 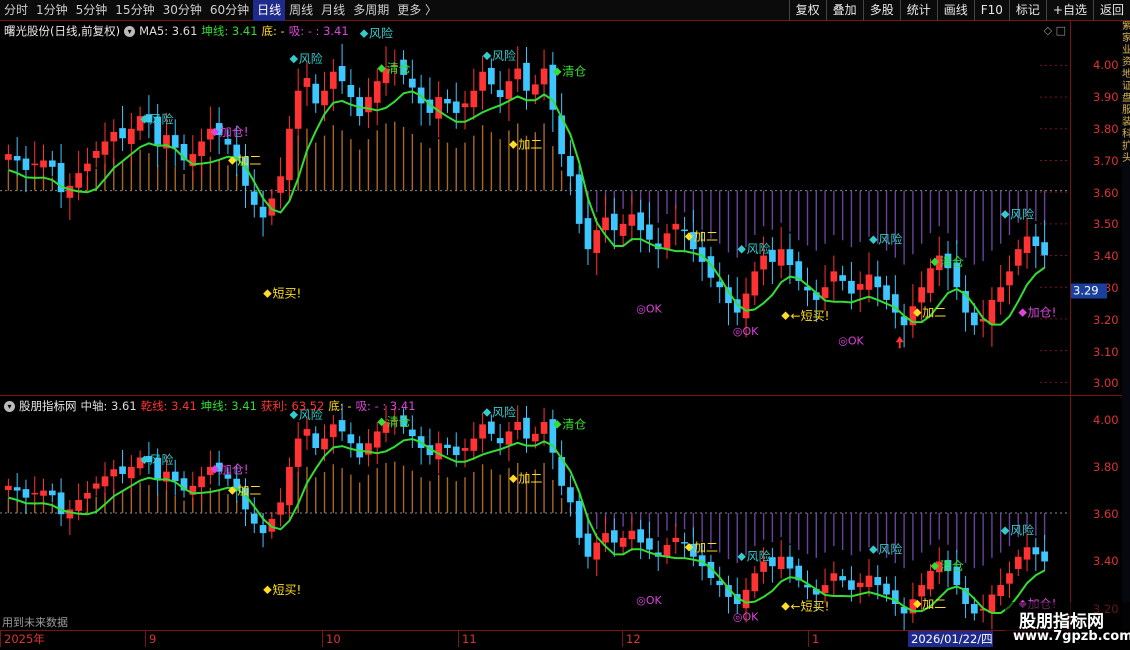 I want to click on tab-period-10: 更多 〉, so click(x=417, y=10).